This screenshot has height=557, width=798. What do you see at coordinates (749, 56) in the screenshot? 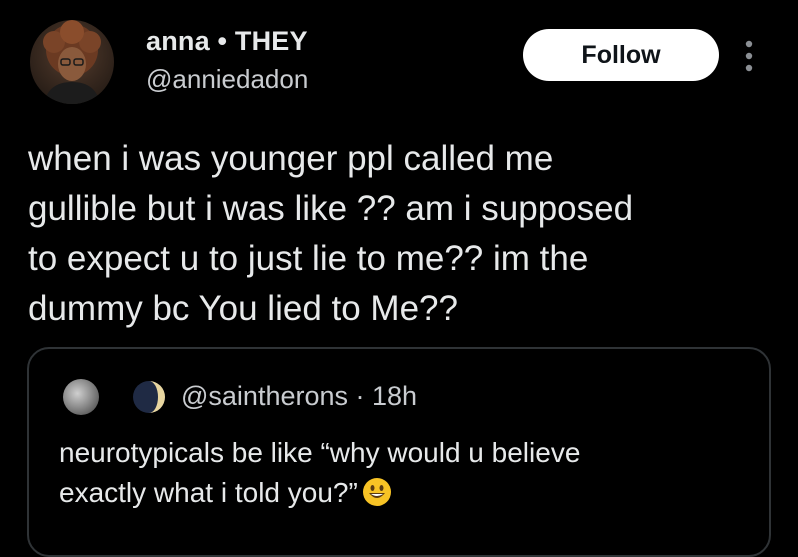
I see `more-options-icon` at bounding box center [749, 56].